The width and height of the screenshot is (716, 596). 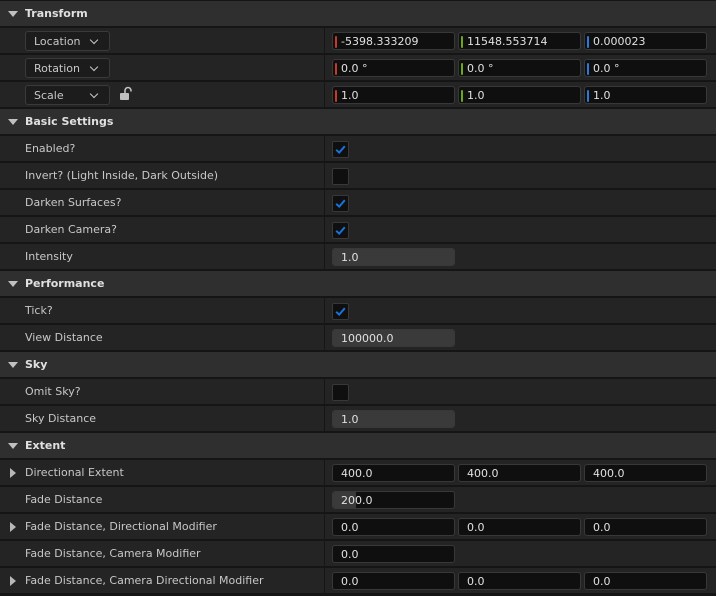 What do you see at coordinates (122, 175) in the screenshot?
I see `property-label: Invert? (Light Inside, Dark Outside)` at bounding box center [122, 175].